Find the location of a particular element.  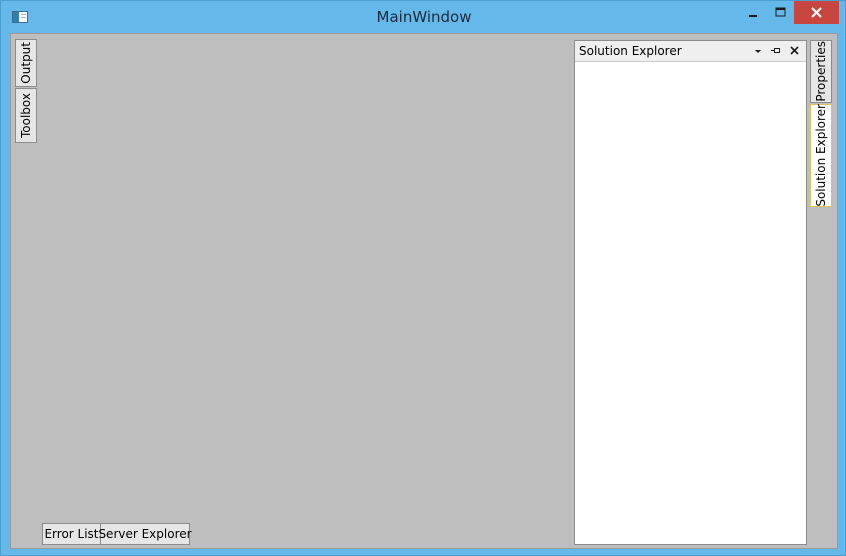

tab-error-list: Error List is located at coordinates (71, 534).